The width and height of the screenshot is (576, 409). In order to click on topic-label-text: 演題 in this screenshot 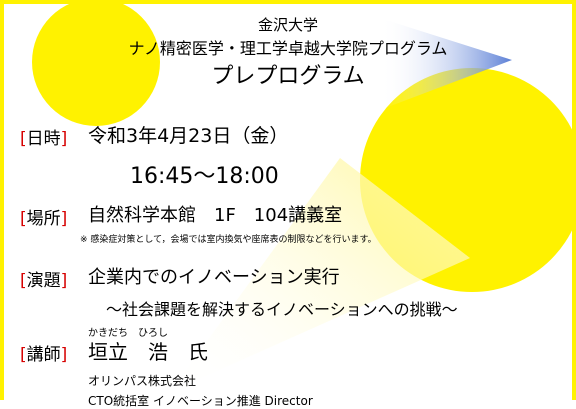, I will do `click(43, 281)`.